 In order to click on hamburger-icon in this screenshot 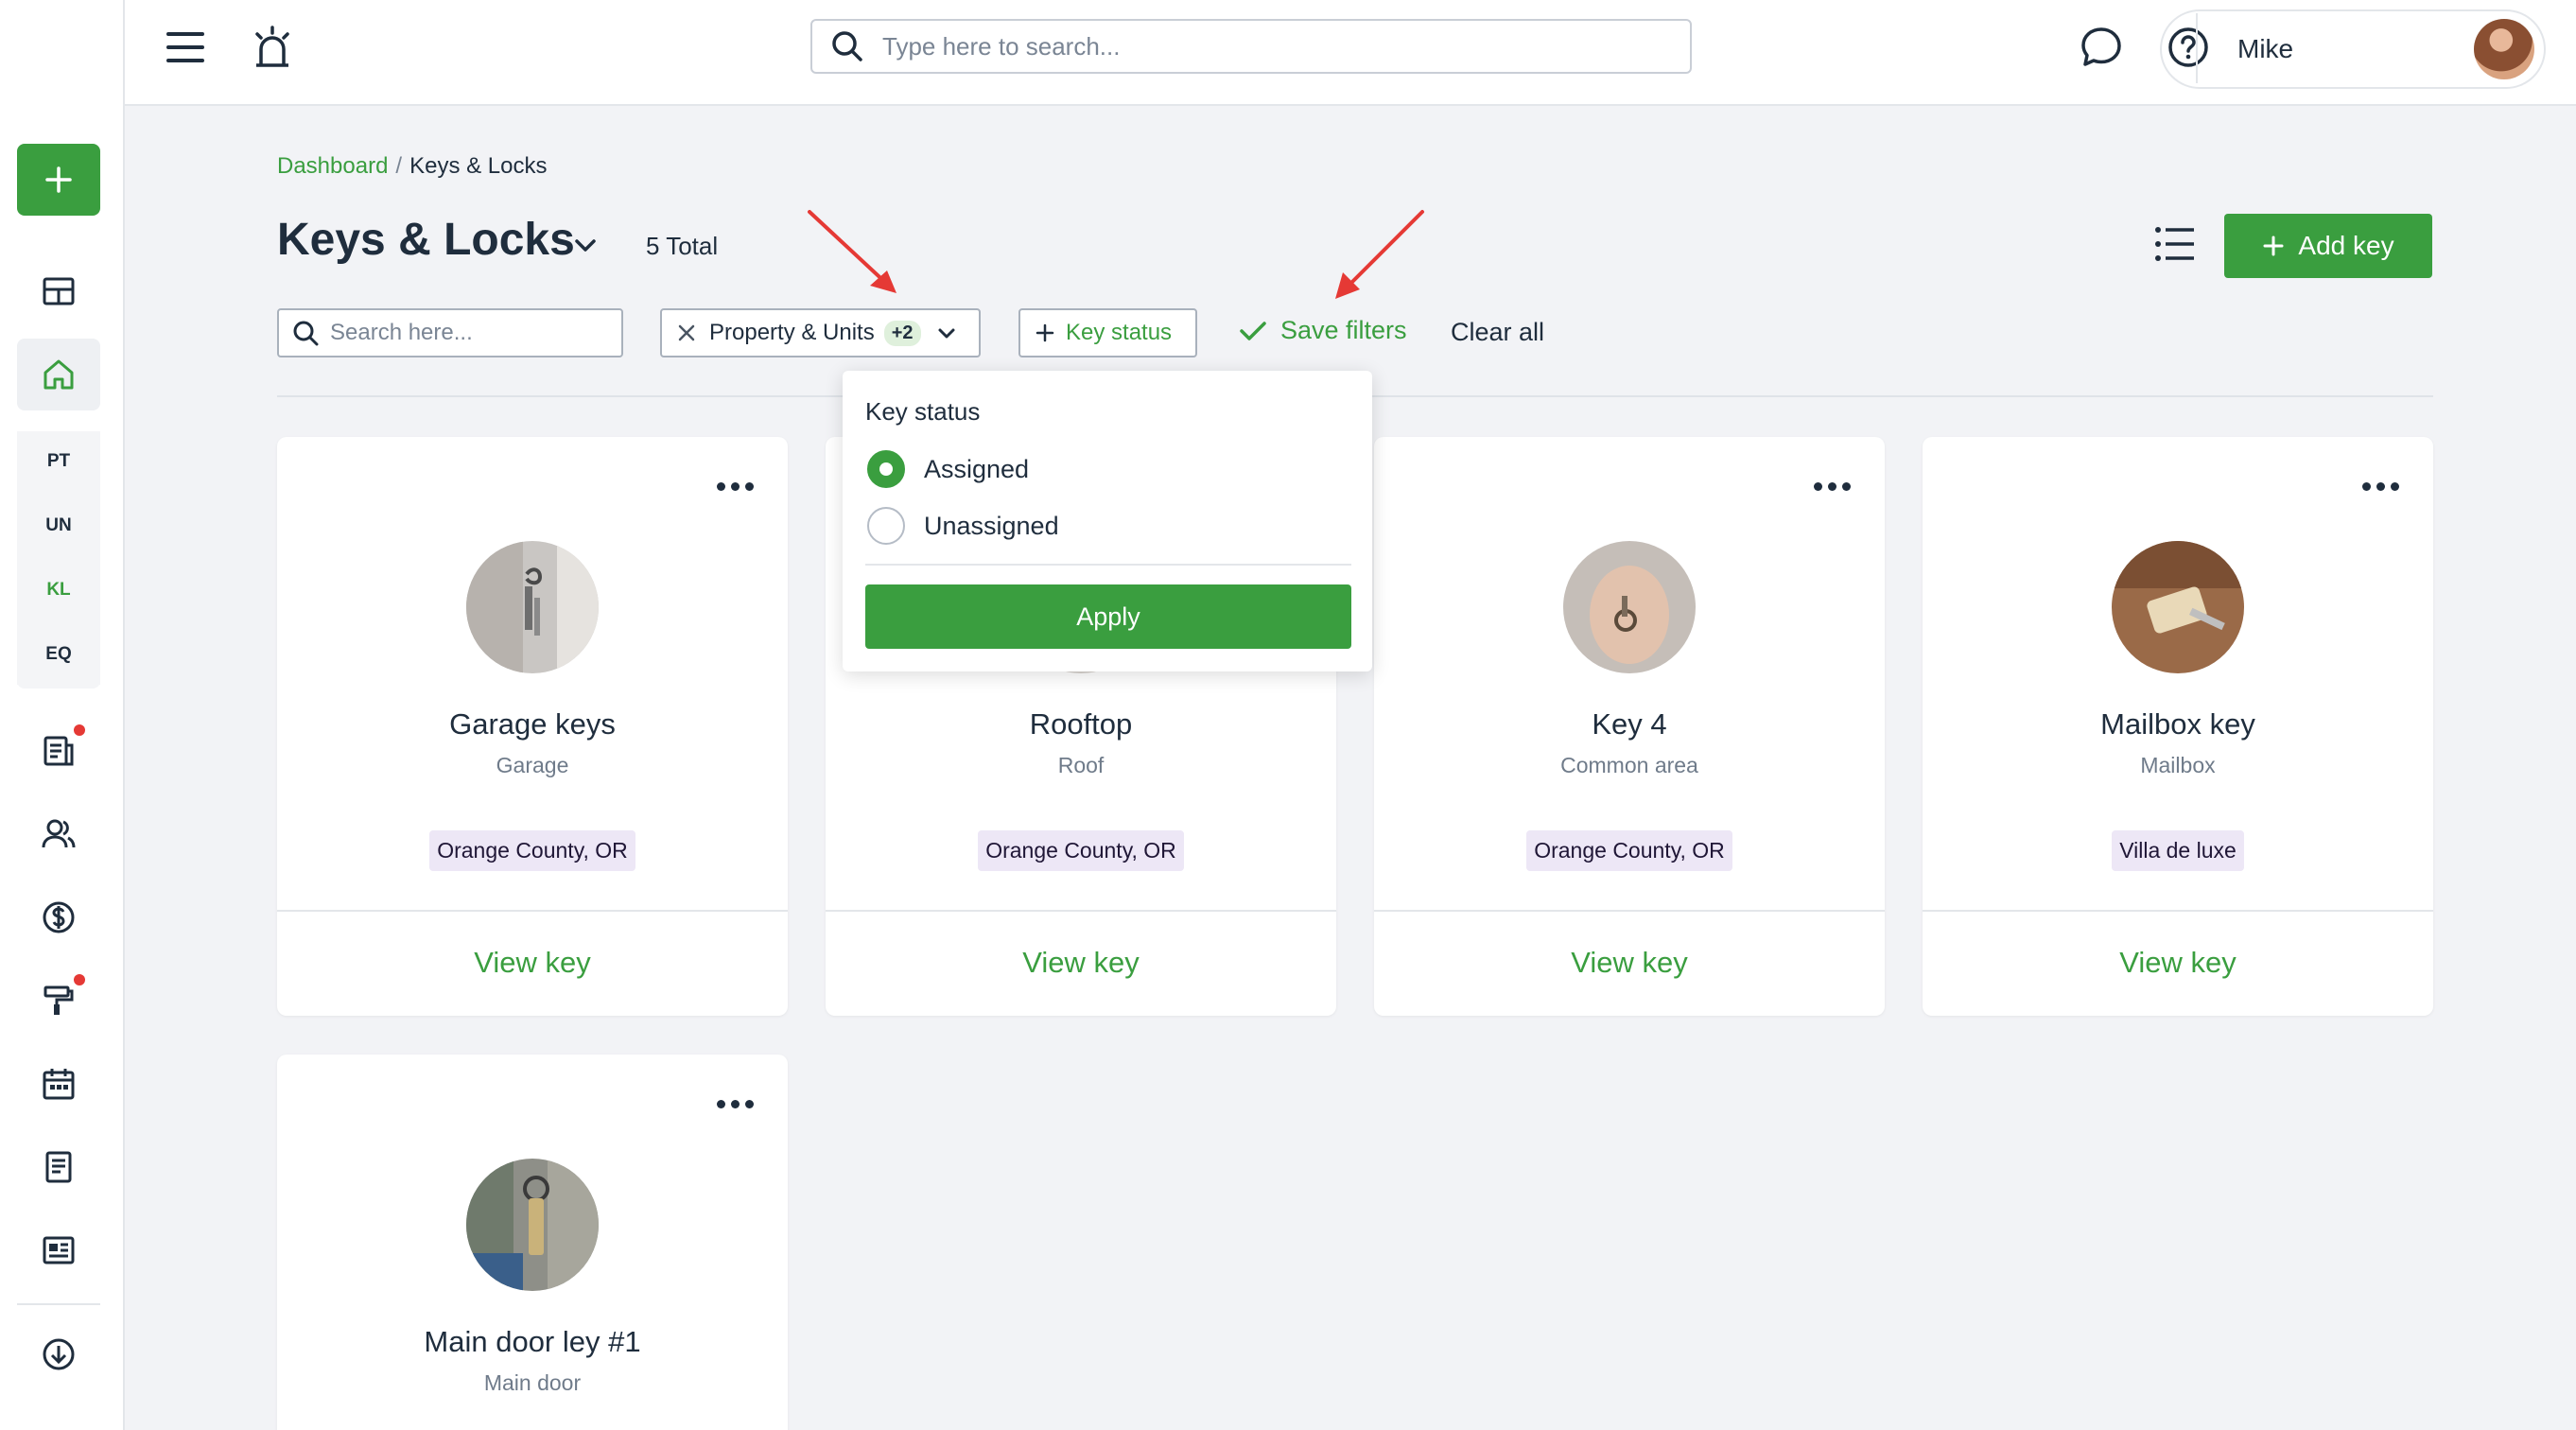, I will do `click(185, 47)`.